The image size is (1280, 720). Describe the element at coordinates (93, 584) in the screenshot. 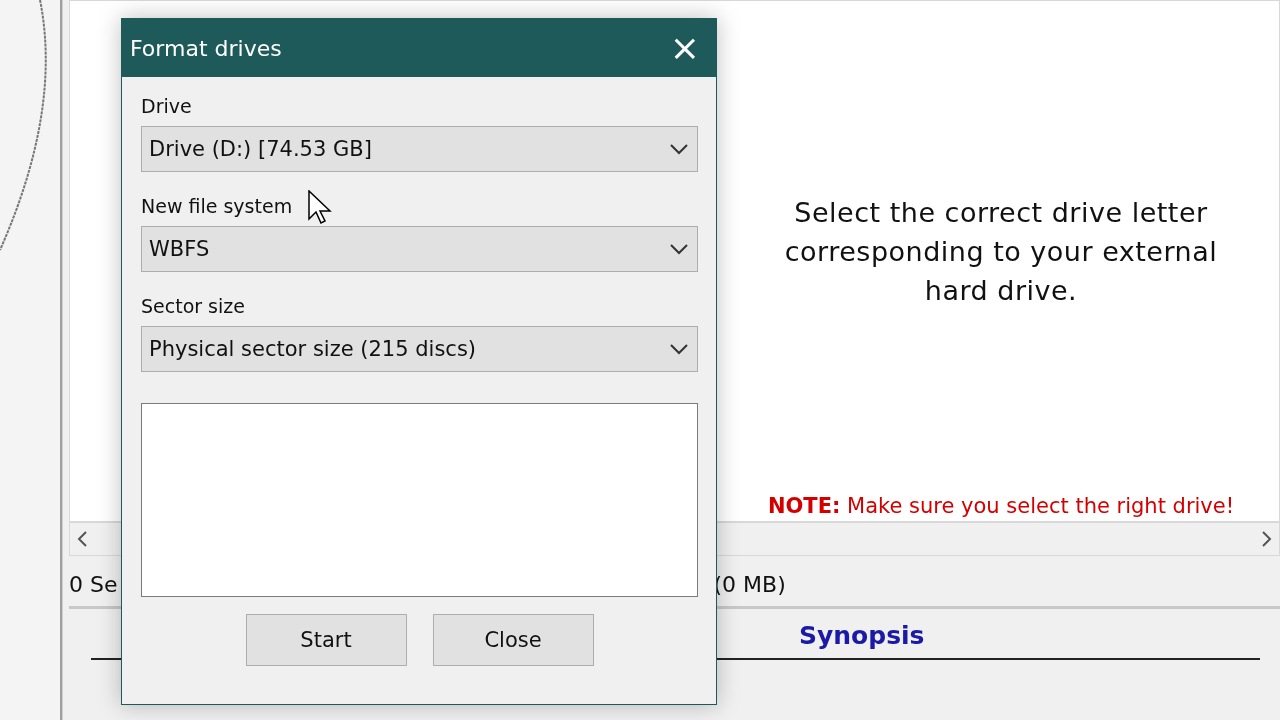

I see `status-text: 0 Se` at that location.